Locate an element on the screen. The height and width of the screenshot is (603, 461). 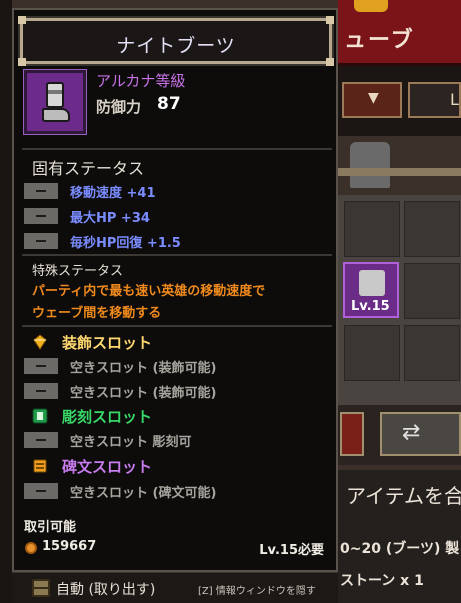
required-level: Lv.15必要 is located at coordinates (291, 550).